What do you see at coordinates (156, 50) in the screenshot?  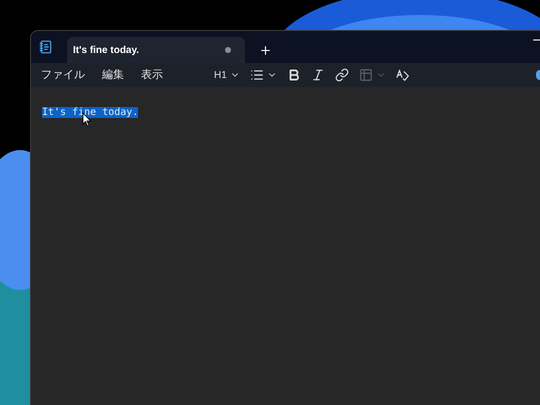 I see `document-tab: It's fine today.` at bounding box center [156, 50].